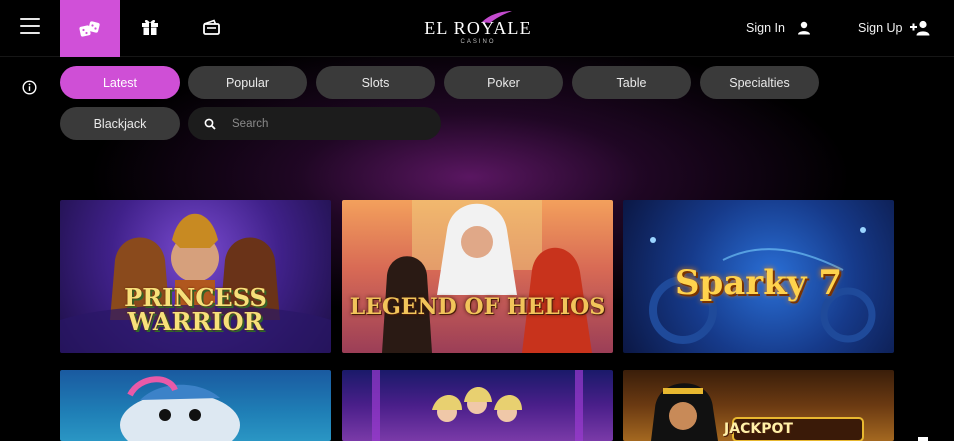 The width and height of the screenshot is (954, 441). Describe the element at coordinates (210, 124) in the screenshot. I see `search-icon` at that location.